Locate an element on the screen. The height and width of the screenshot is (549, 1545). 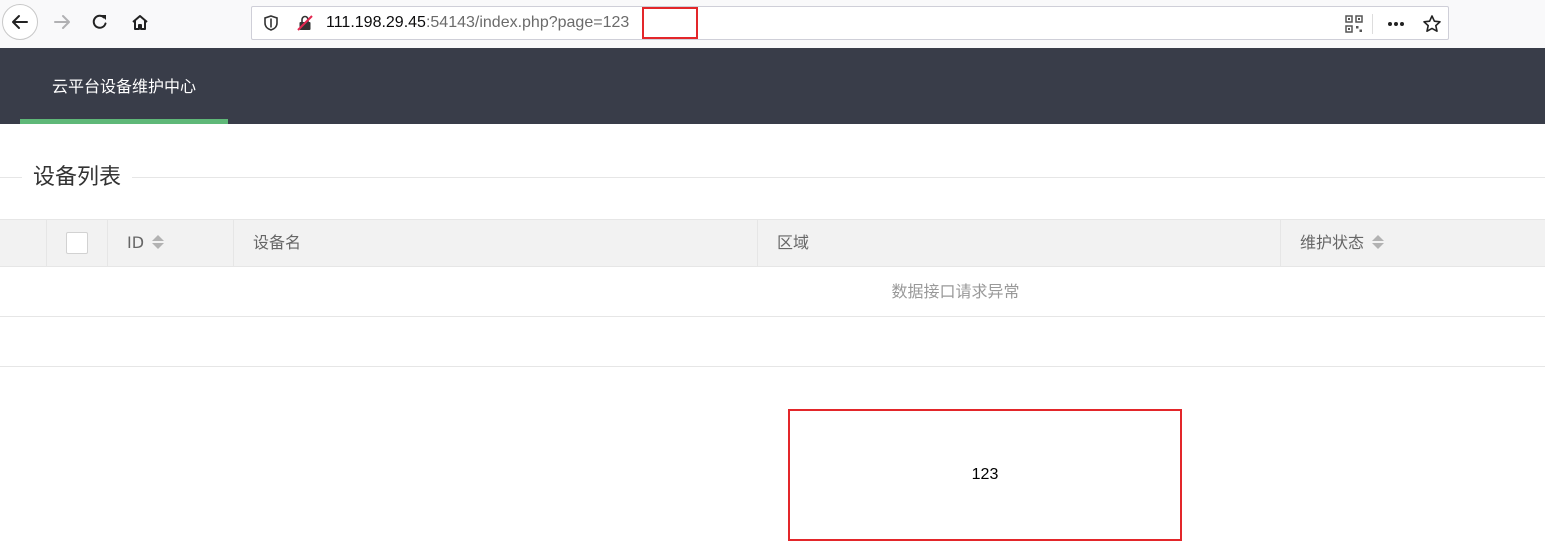
more-actions-icon is located at coordinates (1396, 24).